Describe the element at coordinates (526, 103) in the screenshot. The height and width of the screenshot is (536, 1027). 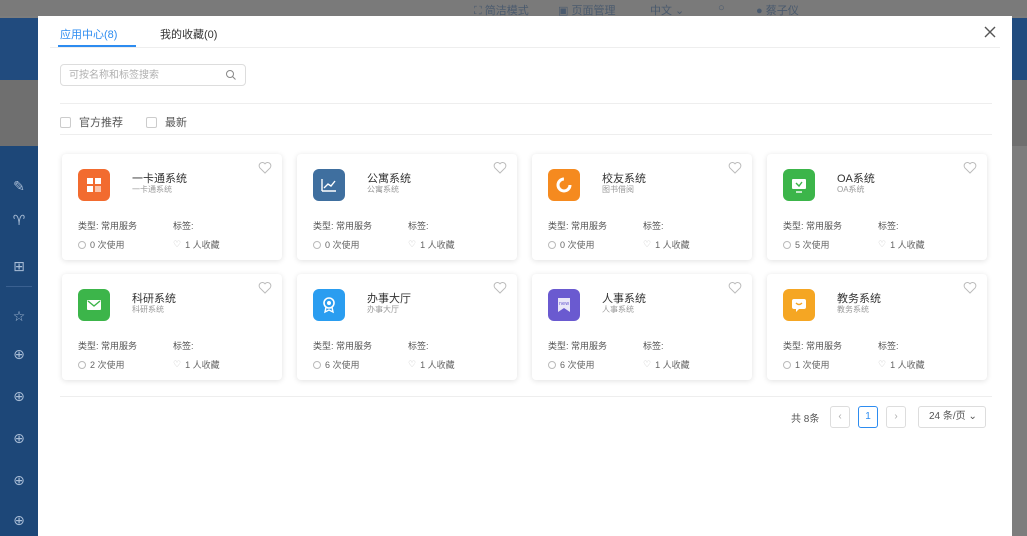
I see `filter-top-divider` at that location.